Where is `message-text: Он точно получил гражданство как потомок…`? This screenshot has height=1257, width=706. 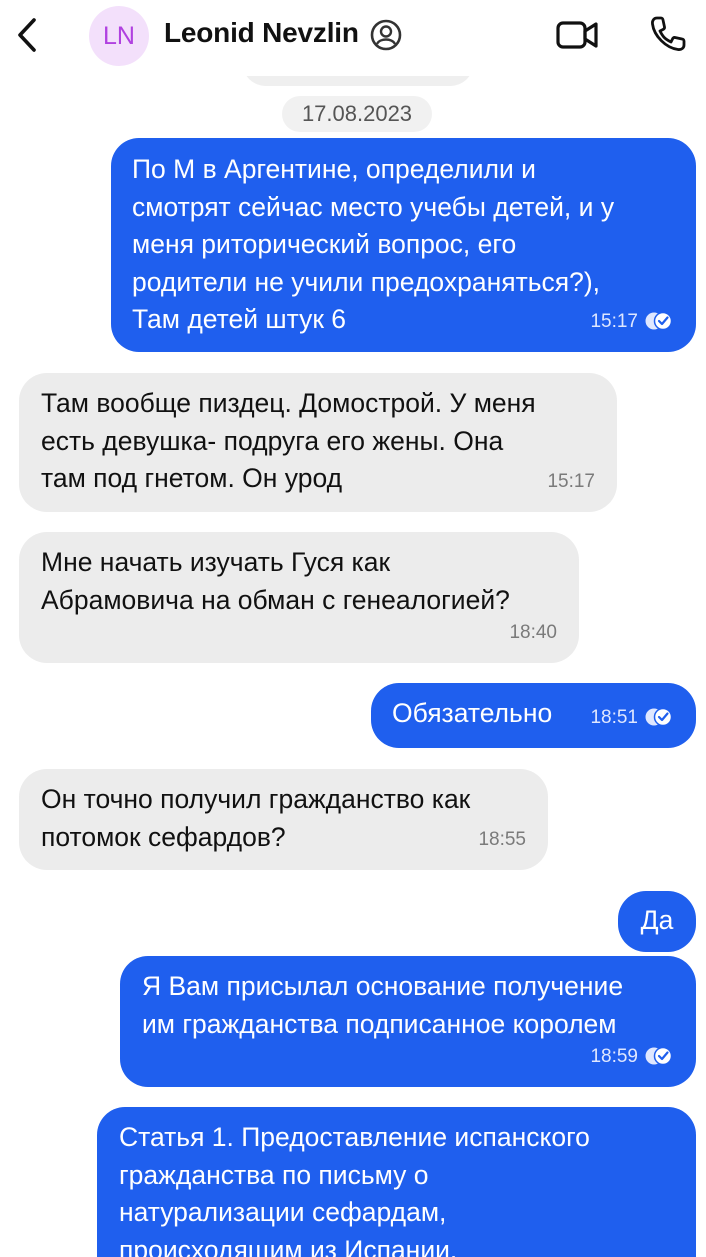
message-text: Он точно получил гражданство как потомок… is located at coordinates (256, 818).